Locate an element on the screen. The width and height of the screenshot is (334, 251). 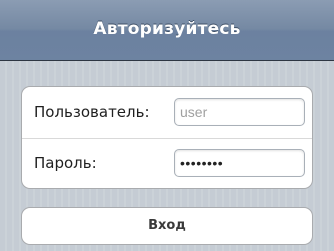
page-title: Авторизуйтесь is located at coordinates (167, 29).